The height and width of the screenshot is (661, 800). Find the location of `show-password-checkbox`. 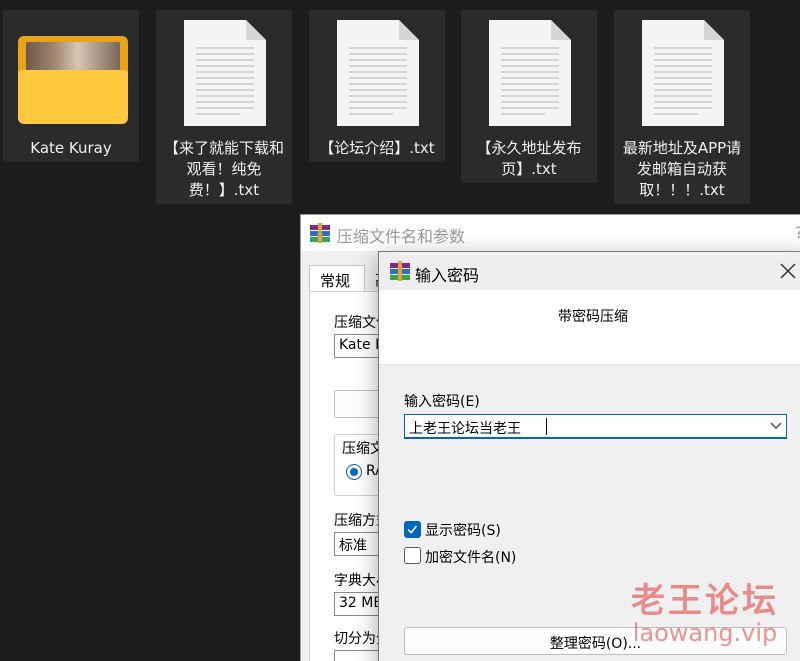

show-password-checkbox is located at coordinates (412, 529).